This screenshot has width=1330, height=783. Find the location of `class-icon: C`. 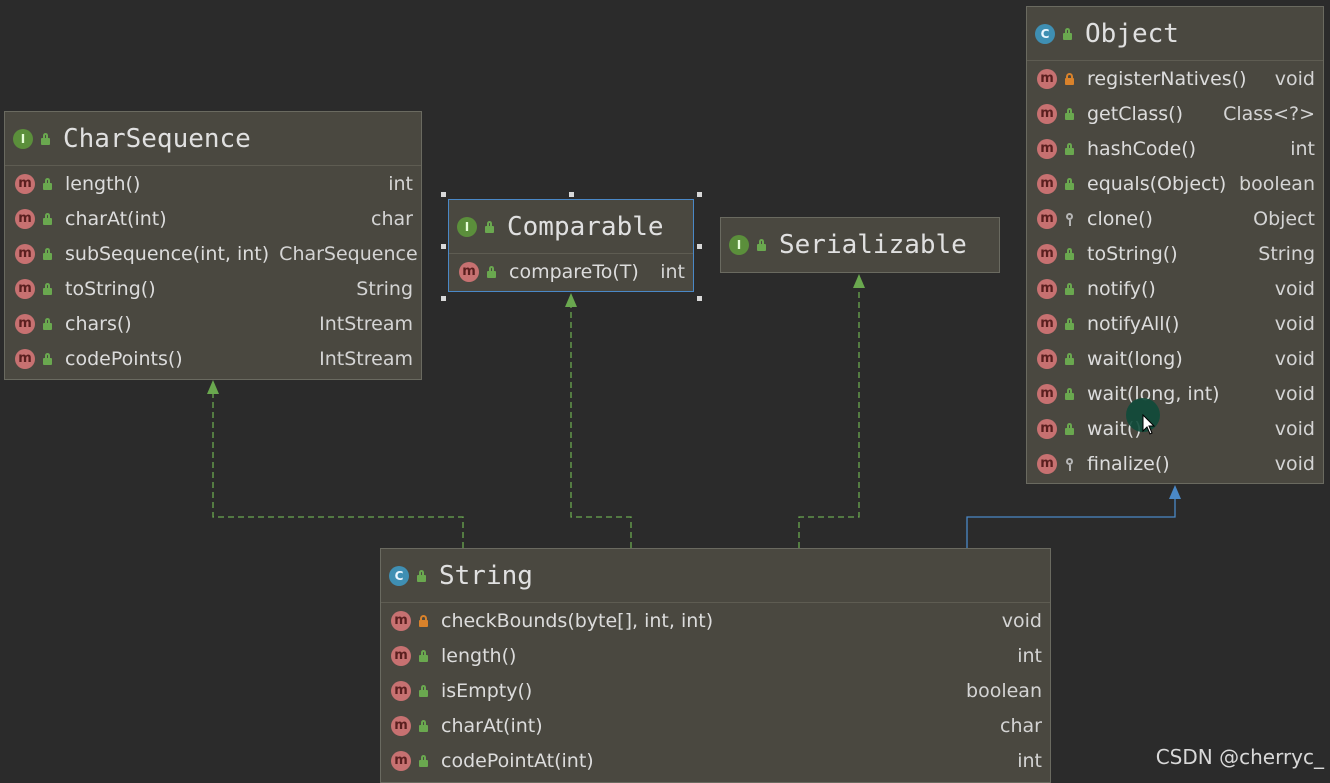

class-icon: C is located at coordinates (1045, 33).